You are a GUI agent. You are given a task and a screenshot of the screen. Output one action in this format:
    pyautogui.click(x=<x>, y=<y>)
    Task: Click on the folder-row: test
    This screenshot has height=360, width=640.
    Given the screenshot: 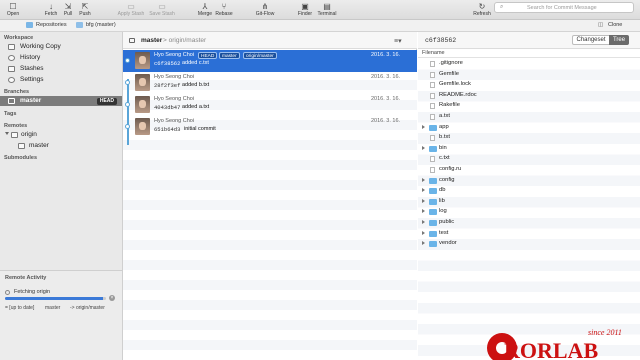 What is the action you would take?
    pyautogui.click(x=529, y=234)
    